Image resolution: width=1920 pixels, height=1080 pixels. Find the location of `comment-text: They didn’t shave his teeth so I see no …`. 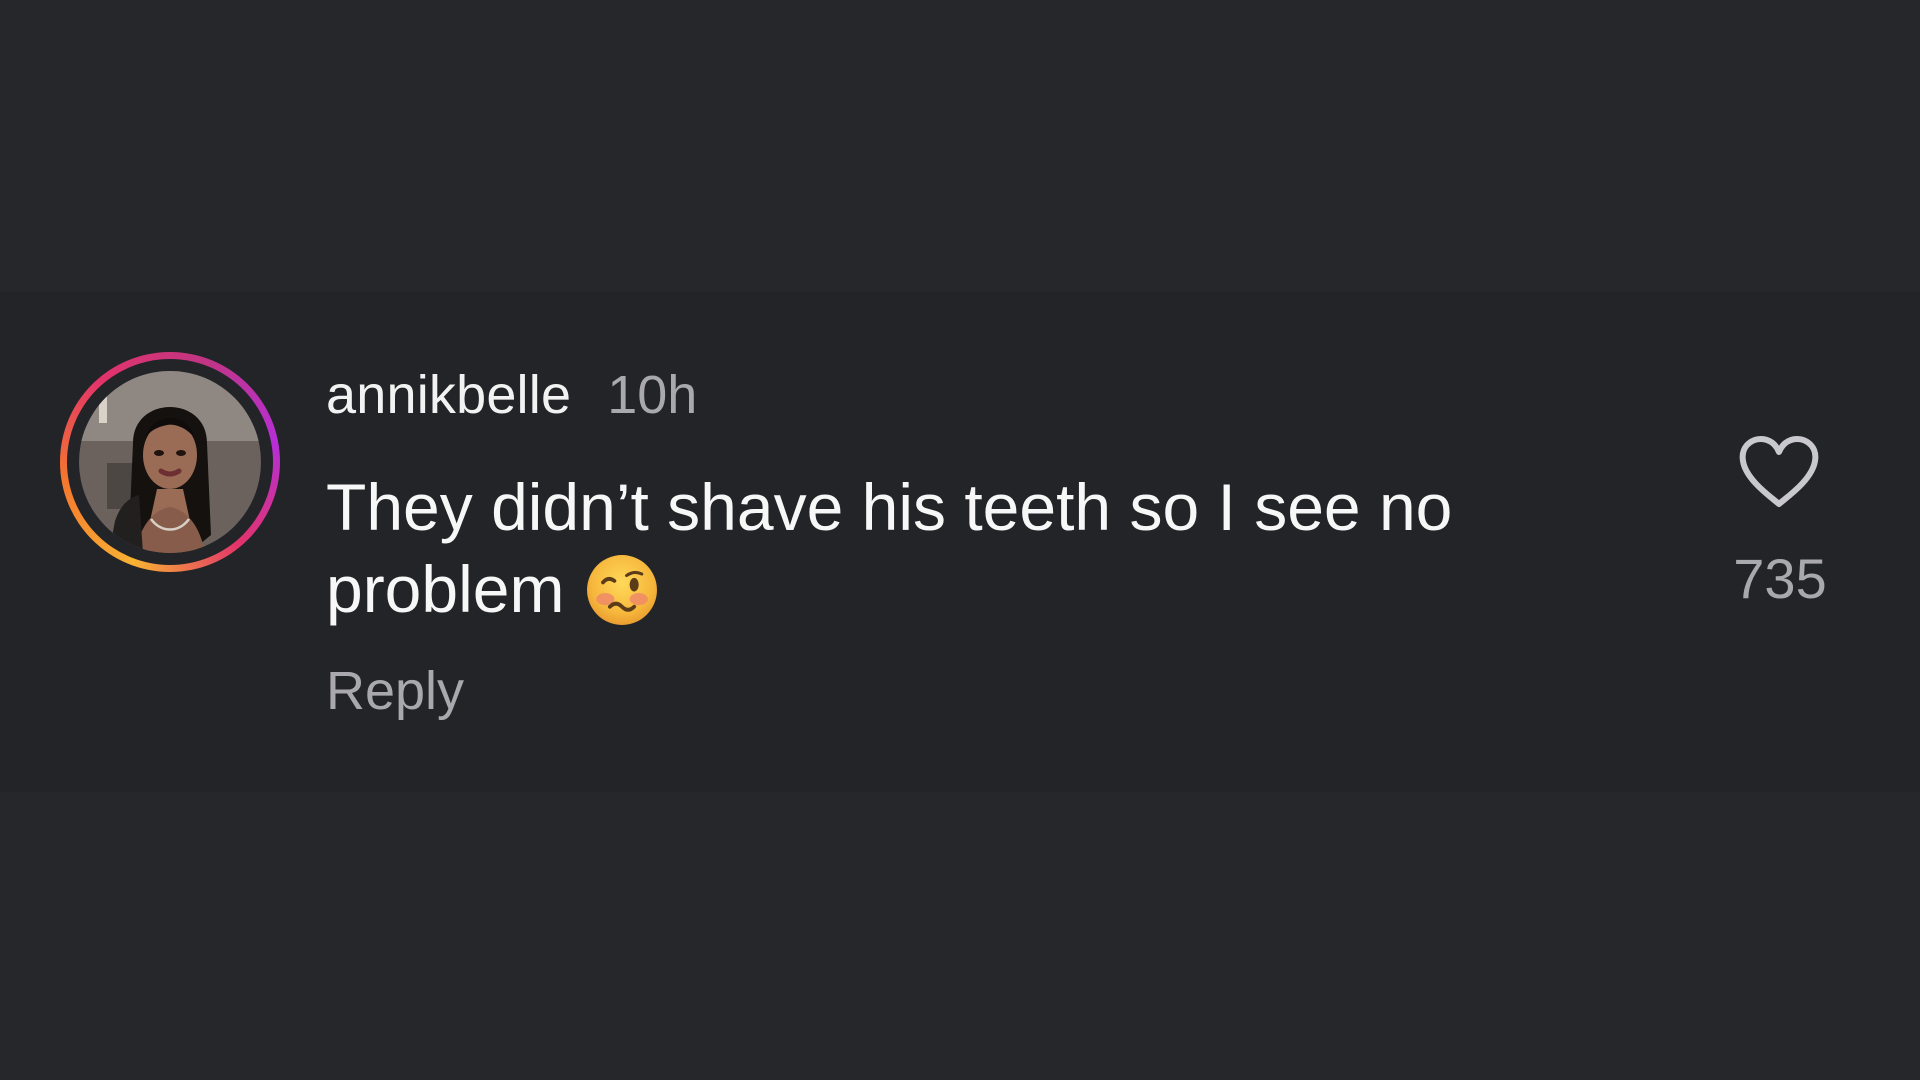

comment-text: They didn’t shave his teeth so I see no … is located at coordinates (889, 548).